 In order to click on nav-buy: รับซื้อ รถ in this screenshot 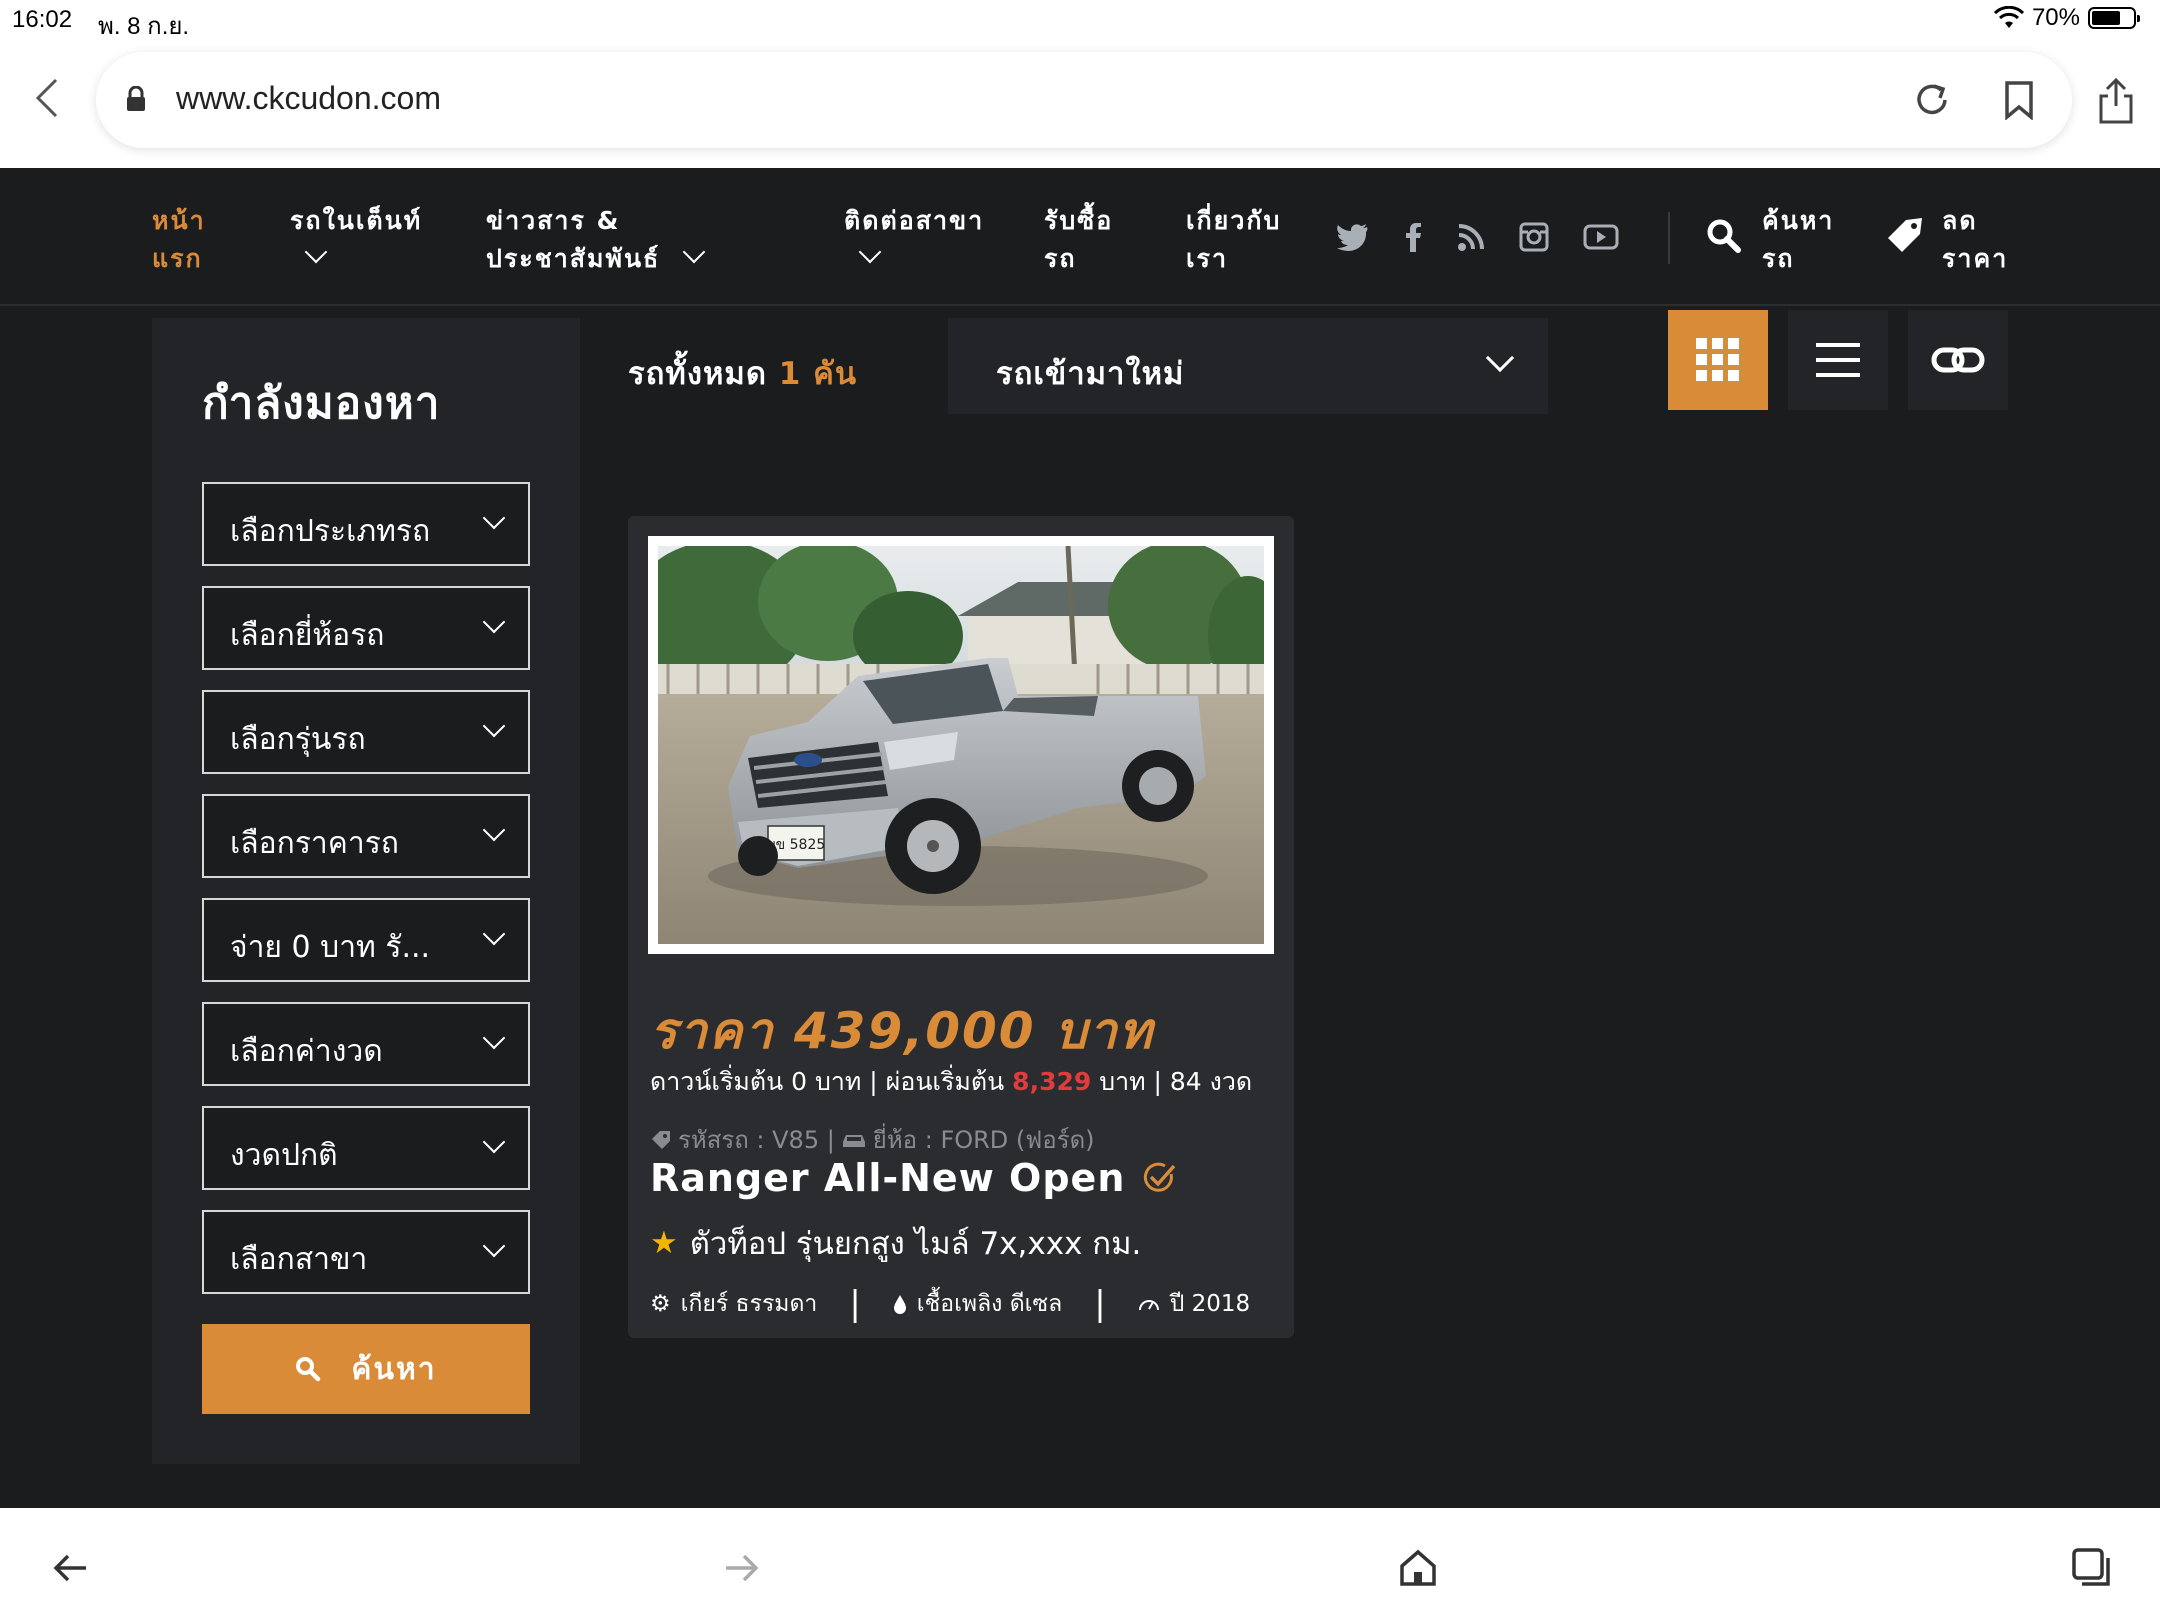, I will do `click(1078, 240)`.